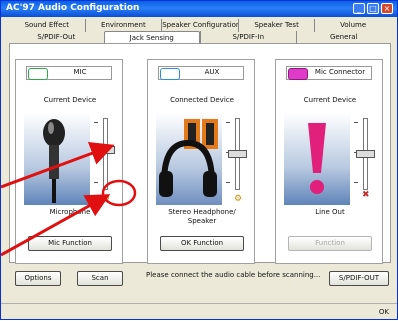 This screenshot has width=398, height=321. I want to click on warning-image, so click(317, 159).